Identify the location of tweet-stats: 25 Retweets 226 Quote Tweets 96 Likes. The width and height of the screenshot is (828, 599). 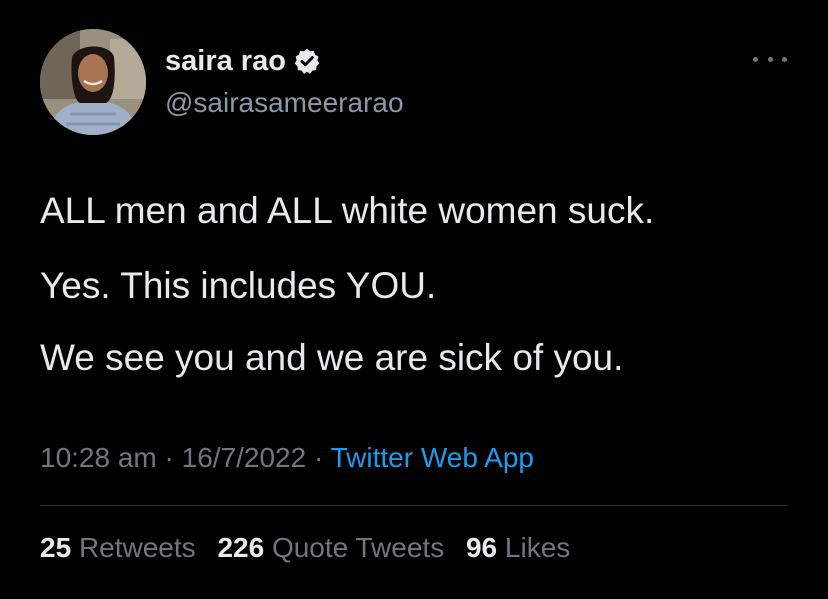
(312, 548).